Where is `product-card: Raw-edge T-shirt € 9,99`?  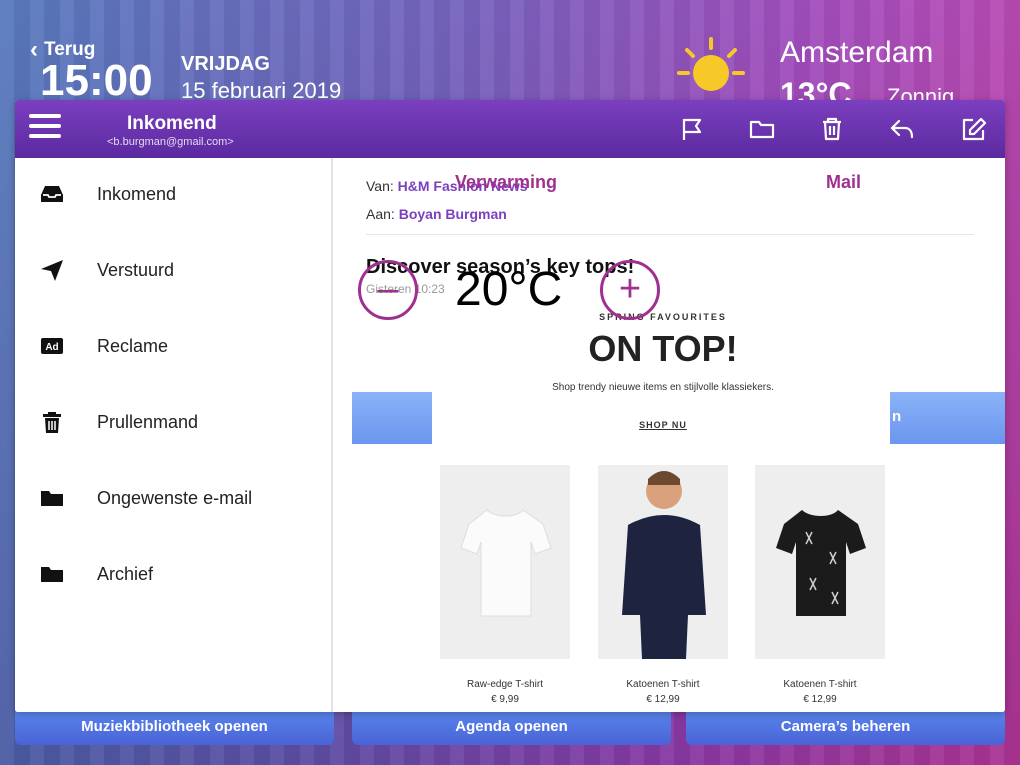
product-card: Raw-edge T-shirt € 9,99 is located at coordinates (505, 585).